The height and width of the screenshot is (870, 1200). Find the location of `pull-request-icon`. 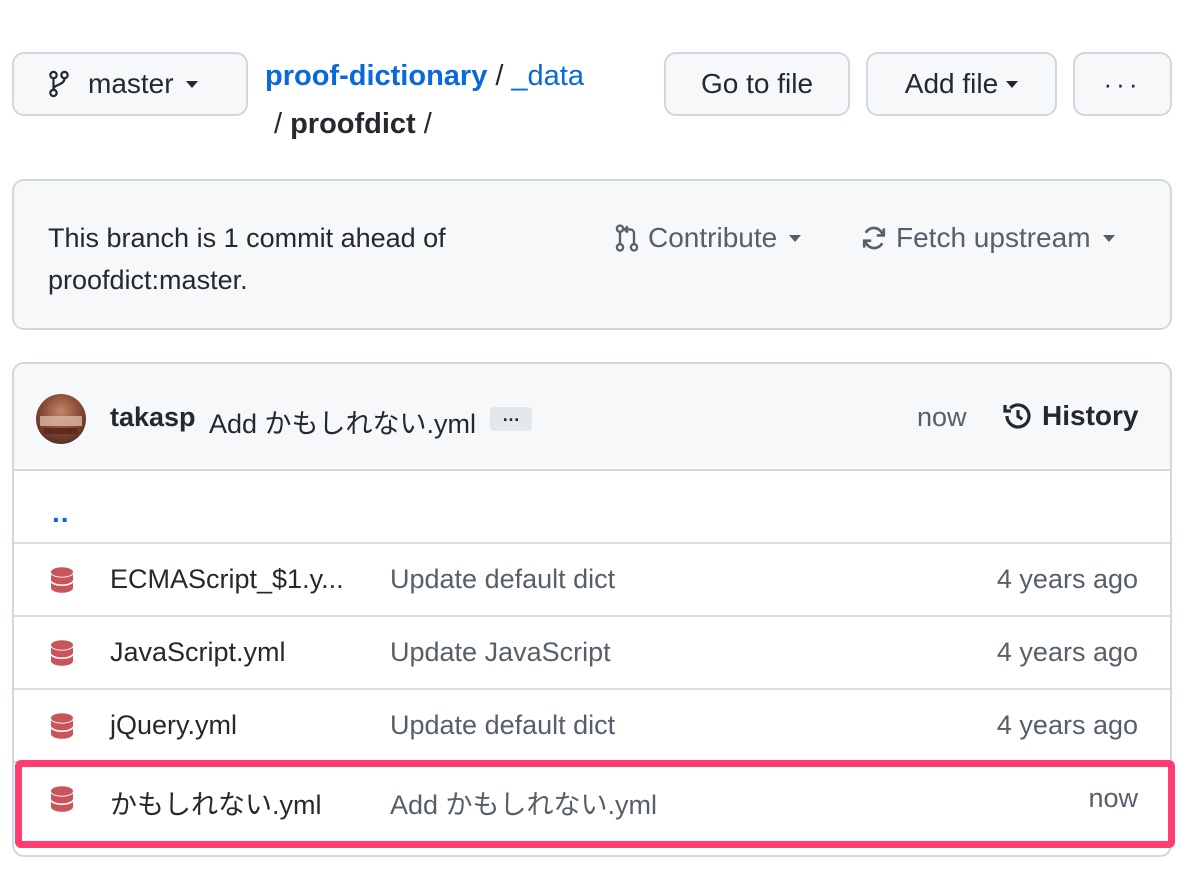

pull-request-icon is located at coordinates (627, 238).